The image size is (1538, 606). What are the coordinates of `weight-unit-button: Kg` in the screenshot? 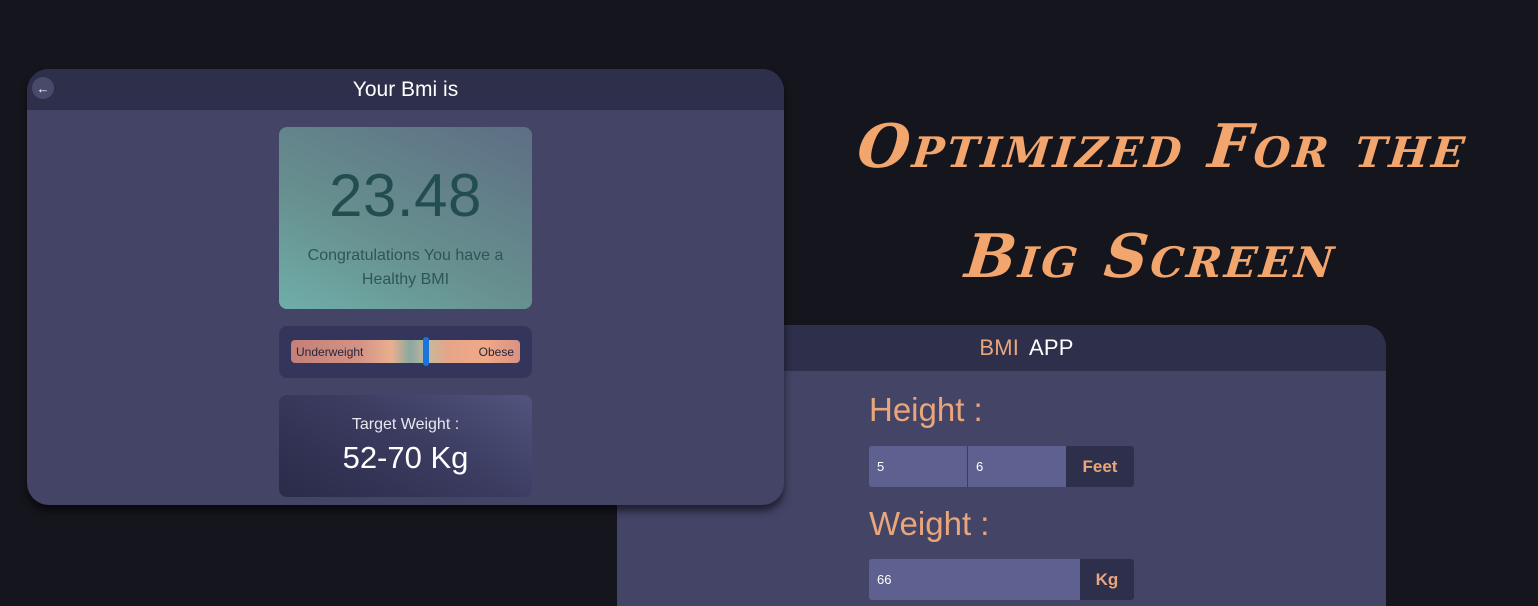 It's located at (1107, 579).